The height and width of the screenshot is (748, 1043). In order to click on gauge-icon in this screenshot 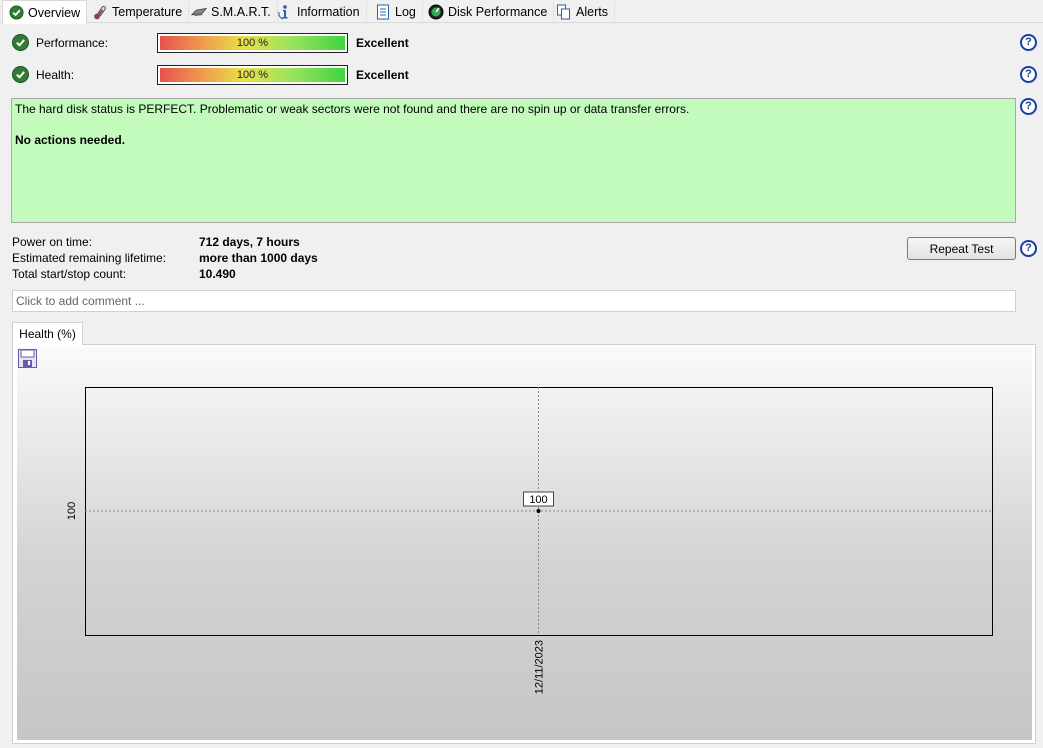, I will do `click(436, 12)`.